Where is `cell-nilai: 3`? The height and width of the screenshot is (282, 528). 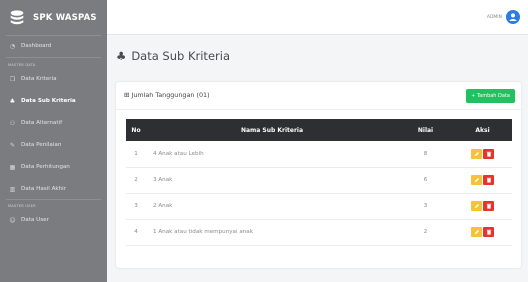
cell-nilai: 3 is located at coordinates (425, 206).